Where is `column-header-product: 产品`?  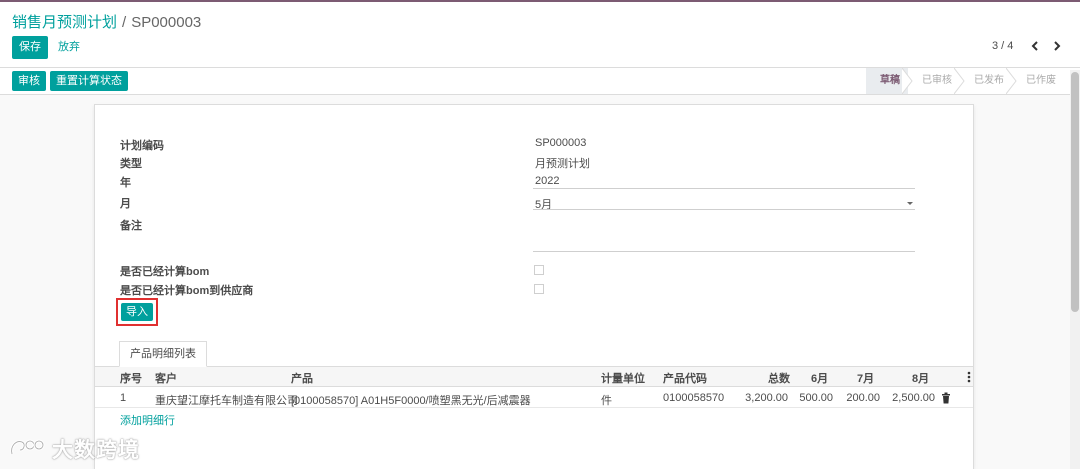
column-header-product: 产品 is located at coordinates (302, 378).